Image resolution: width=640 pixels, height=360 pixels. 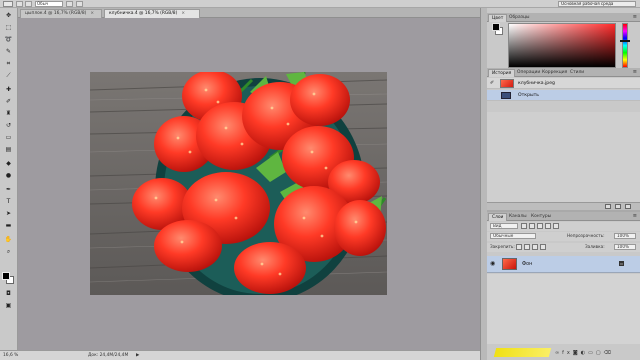 I want to click on layers-panel-tabs: Слои Каналы Контуры ≡, so click(x=563, y=216).